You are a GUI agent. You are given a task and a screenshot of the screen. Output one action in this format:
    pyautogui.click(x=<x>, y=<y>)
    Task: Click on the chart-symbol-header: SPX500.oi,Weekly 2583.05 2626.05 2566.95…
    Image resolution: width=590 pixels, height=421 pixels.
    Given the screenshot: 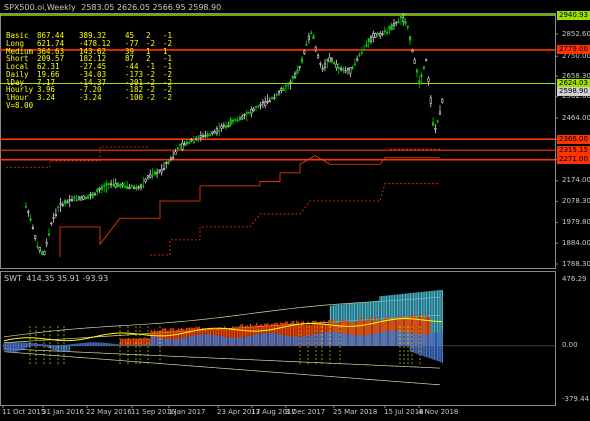 What is the action you would take?
    pyautogui.click(x=112, y=7)
    